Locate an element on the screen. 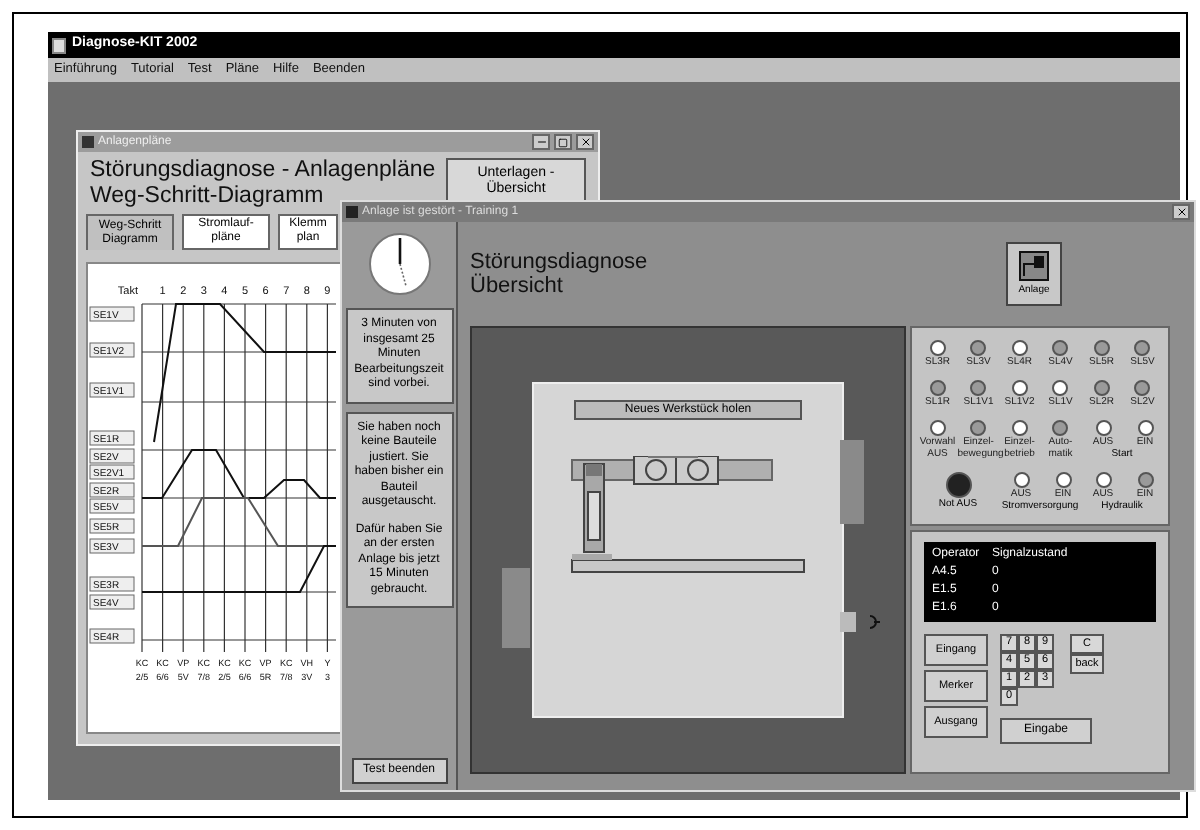 The width and height of the screenshot is (1200, 830). emergency-stop-button is located at coordinates (958, 485).